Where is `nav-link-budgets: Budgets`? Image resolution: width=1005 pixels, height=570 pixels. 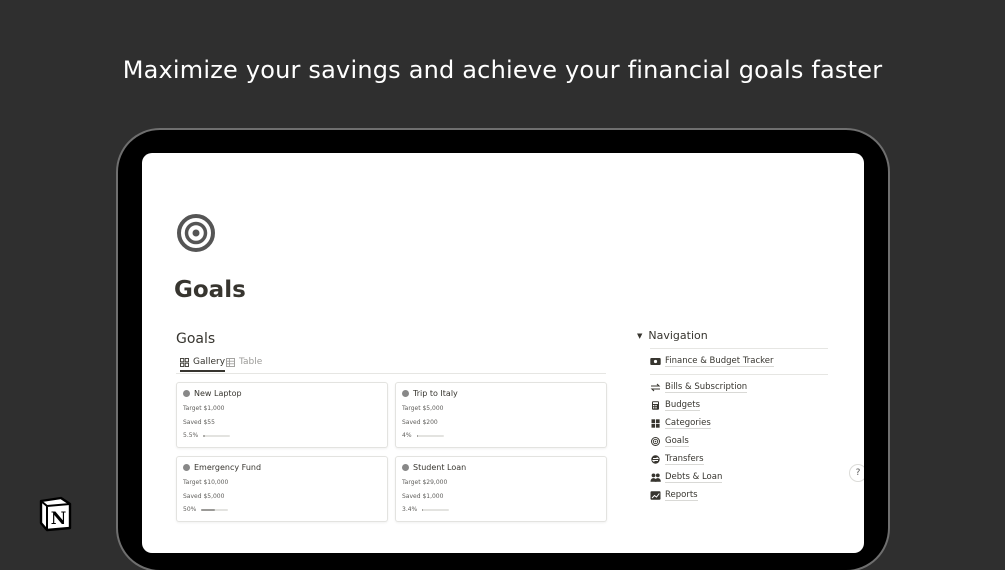
nav-link-budgets: Budgets is located at coordinates (675, 405).